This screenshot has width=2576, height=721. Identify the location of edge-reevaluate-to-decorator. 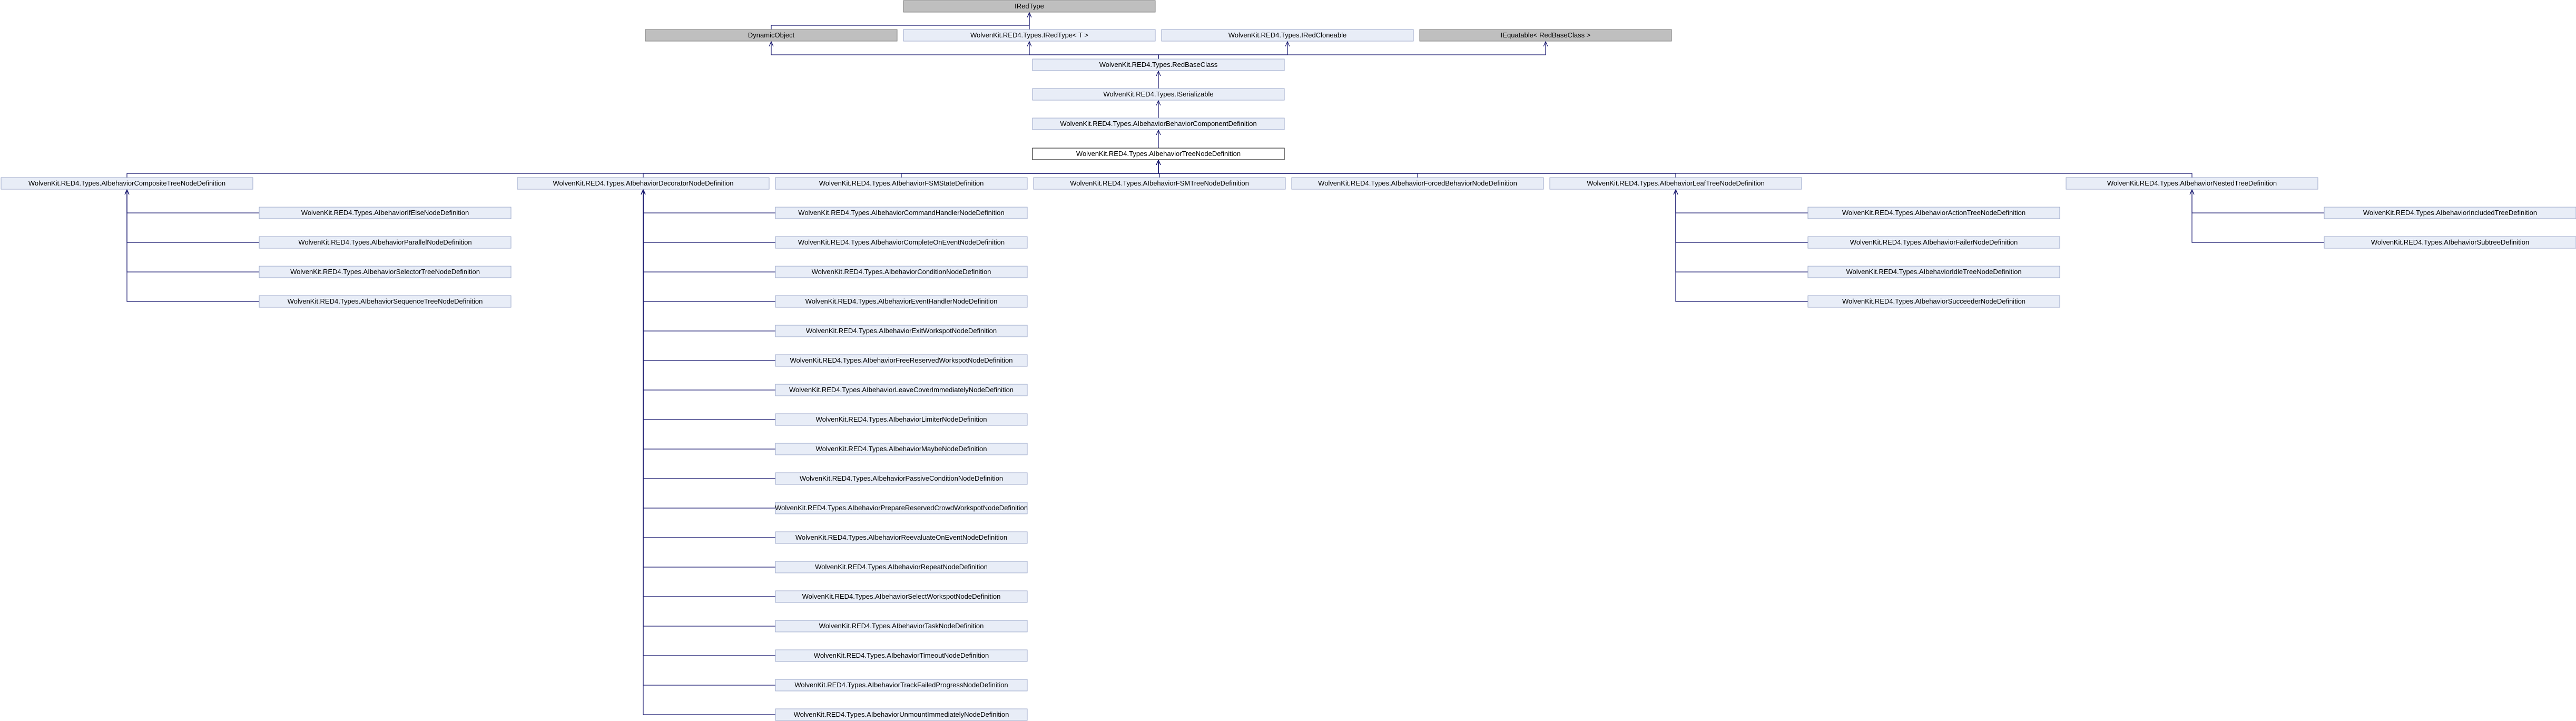
(709, 364).